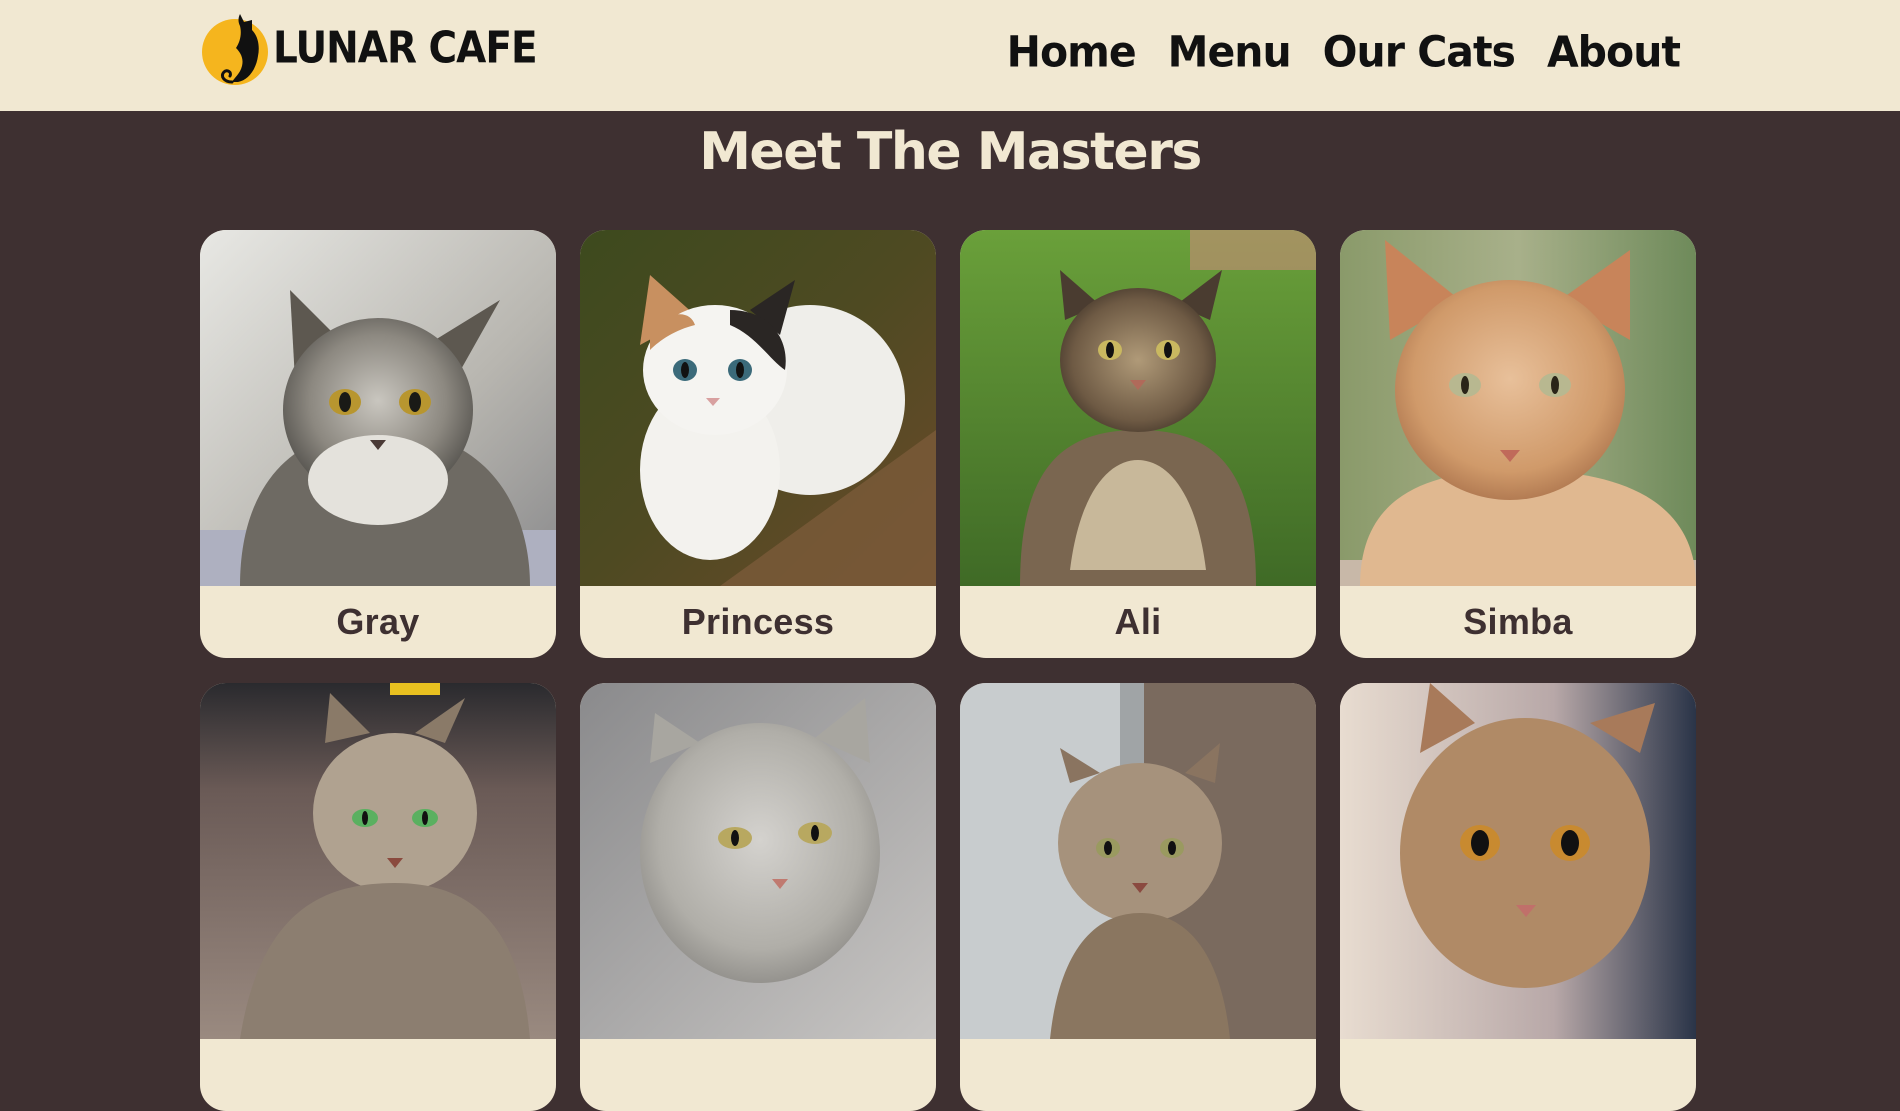 Image resolution: width=1900 pixels, height=1111 pixels. I want to click on cat-moon-icon, so click(235, 49).